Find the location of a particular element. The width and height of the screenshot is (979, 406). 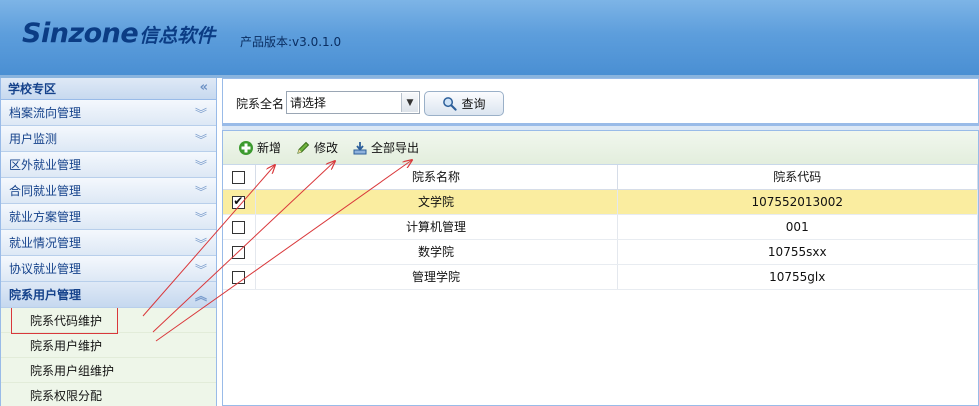

grid-toolbar: 新增 修改 全部导出 is located at coordinates (600, 148).